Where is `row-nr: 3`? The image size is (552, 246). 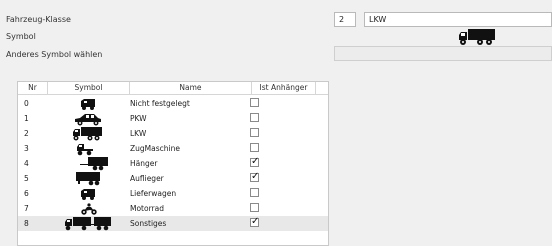 row-nr: 3 is located at coordinates (26, 148).